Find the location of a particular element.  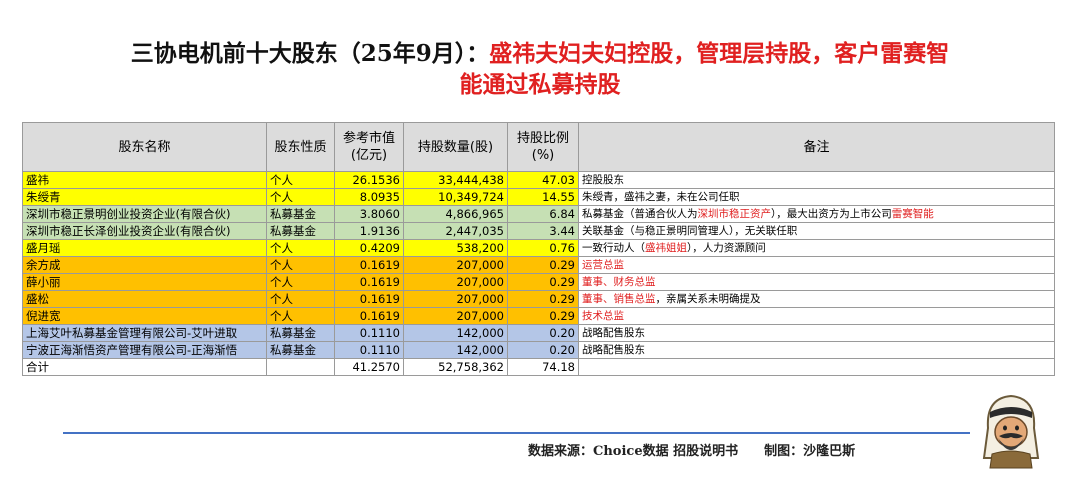

cell-name: 深圳市稳正长泽创业投资企业(有限合伙) is located at coordinates (144, 231).